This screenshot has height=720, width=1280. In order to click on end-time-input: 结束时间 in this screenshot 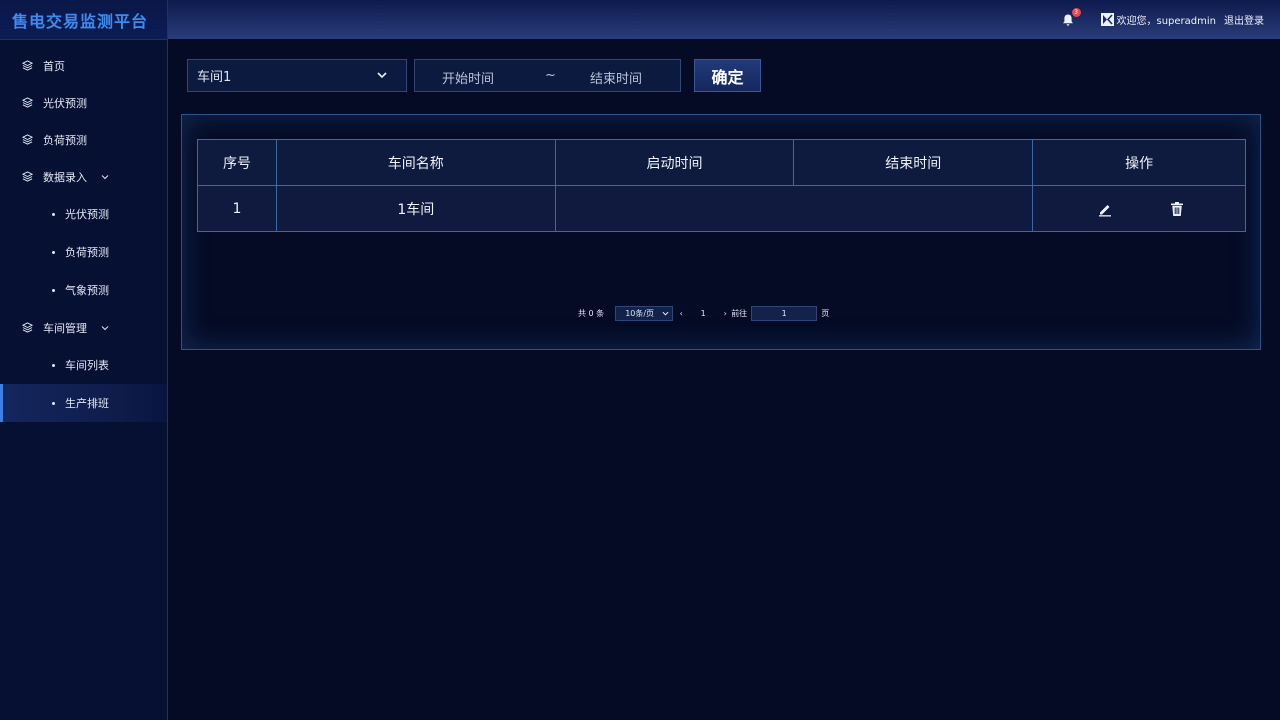, I will do `click(616, 77)`.